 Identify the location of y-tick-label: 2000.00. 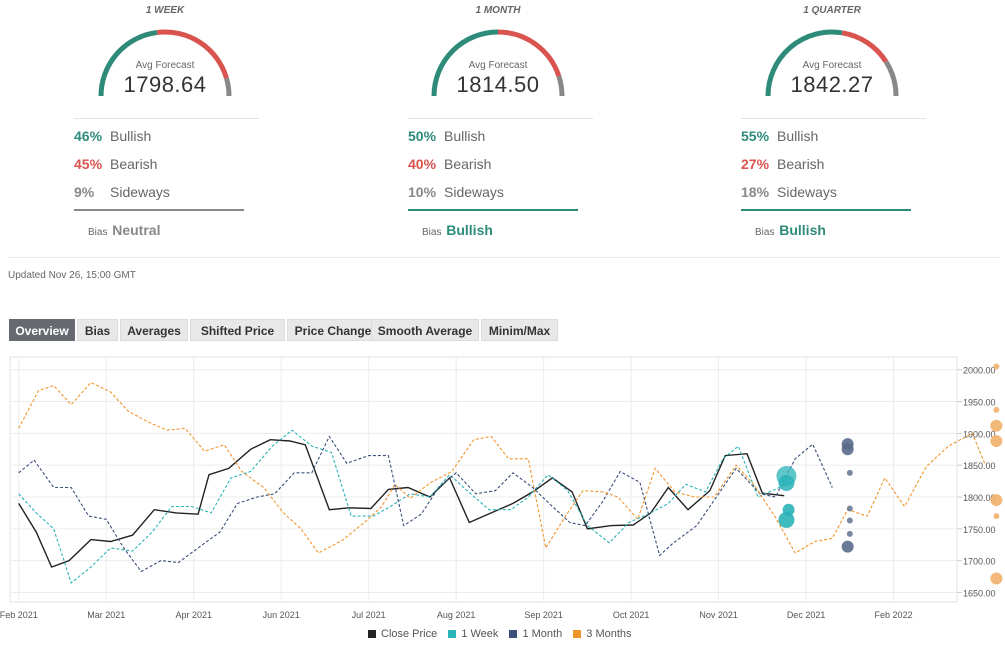
(979, 371).